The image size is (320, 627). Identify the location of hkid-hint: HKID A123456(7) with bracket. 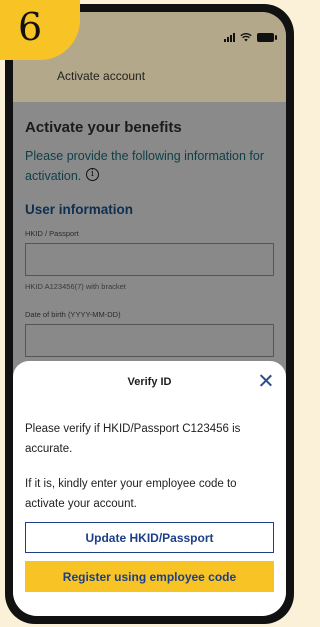
(75, 286).